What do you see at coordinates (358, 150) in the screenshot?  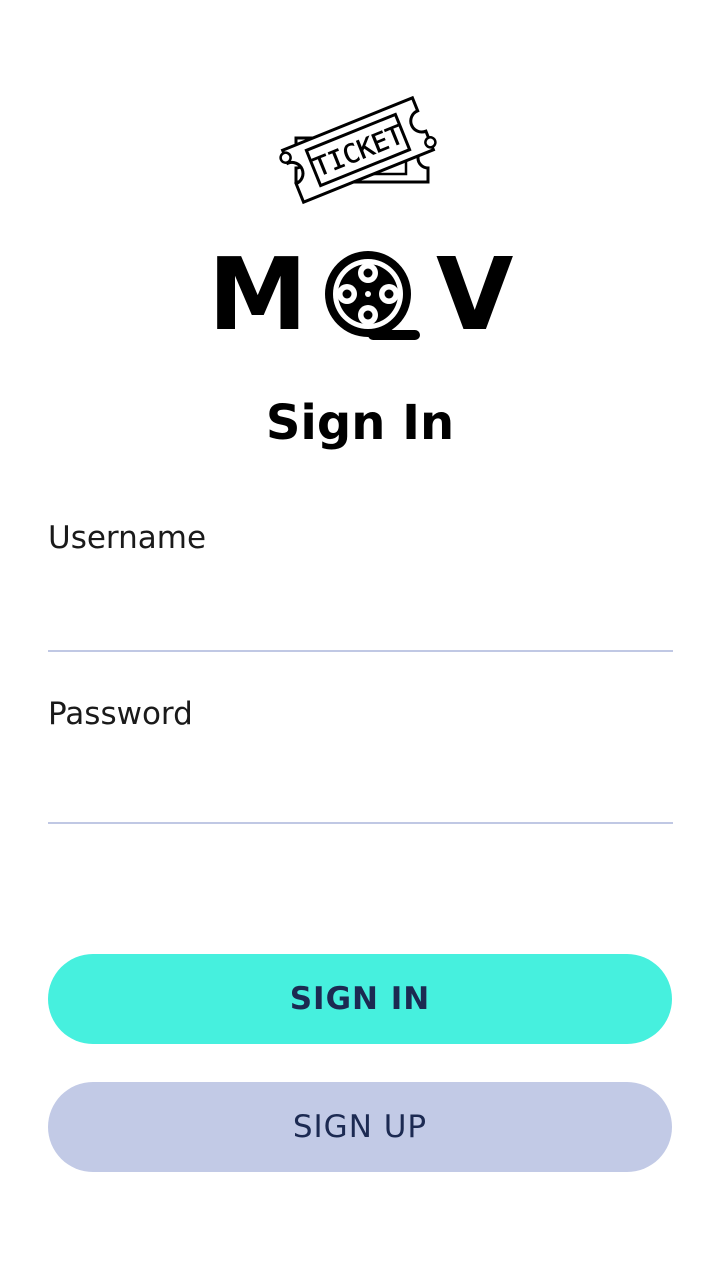 I see `ticket-icon: TICKET` at bounding box center [358, 150].